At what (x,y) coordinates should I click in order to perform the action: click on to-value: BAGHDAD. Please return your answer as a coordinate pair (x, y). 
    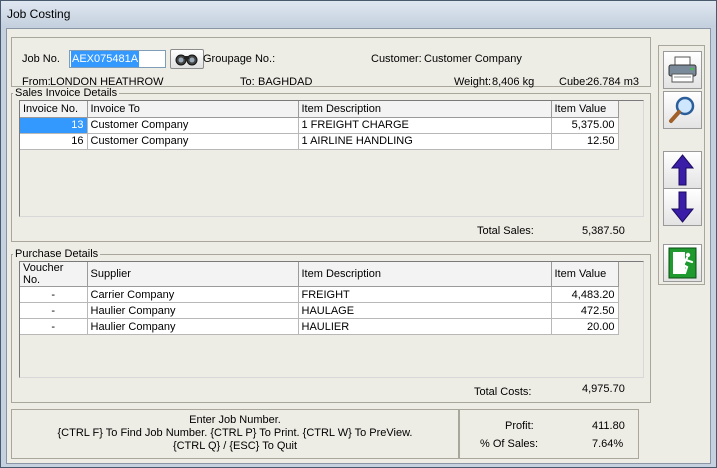
    Looking at the image, I should click on (285, 82).